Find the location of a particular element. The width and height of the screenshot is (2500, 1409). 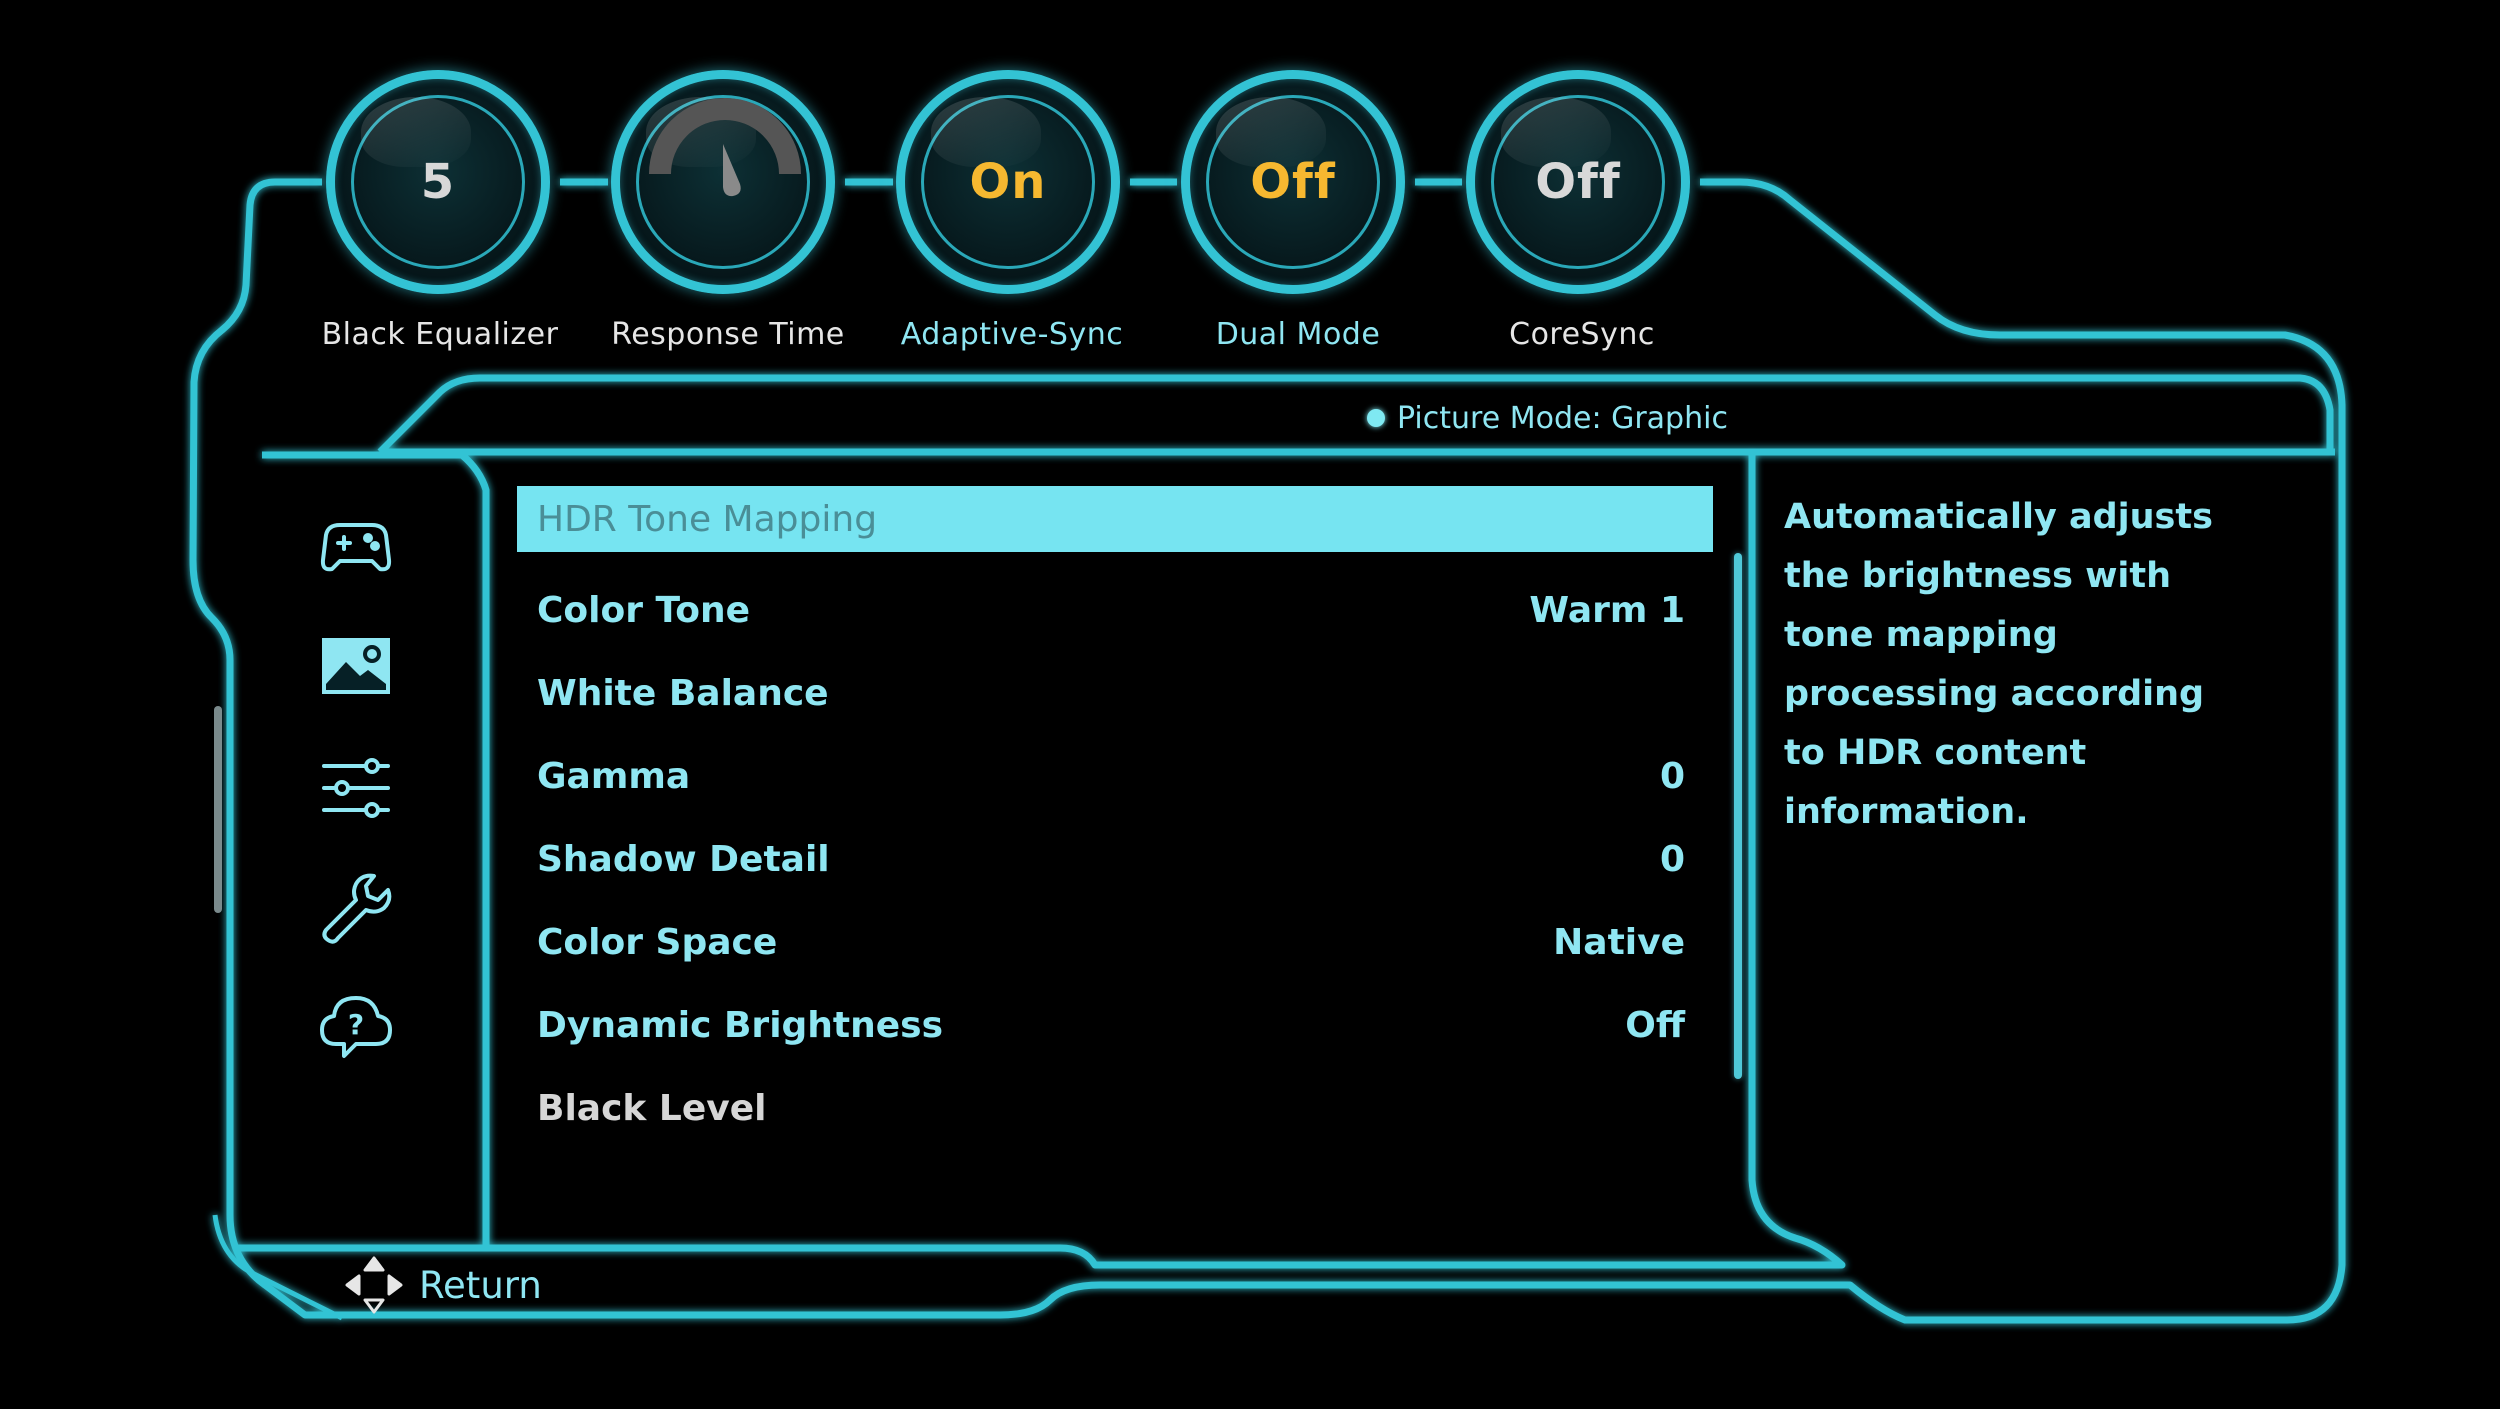

coresync-value: Off is located at coordinates (1578, 182).